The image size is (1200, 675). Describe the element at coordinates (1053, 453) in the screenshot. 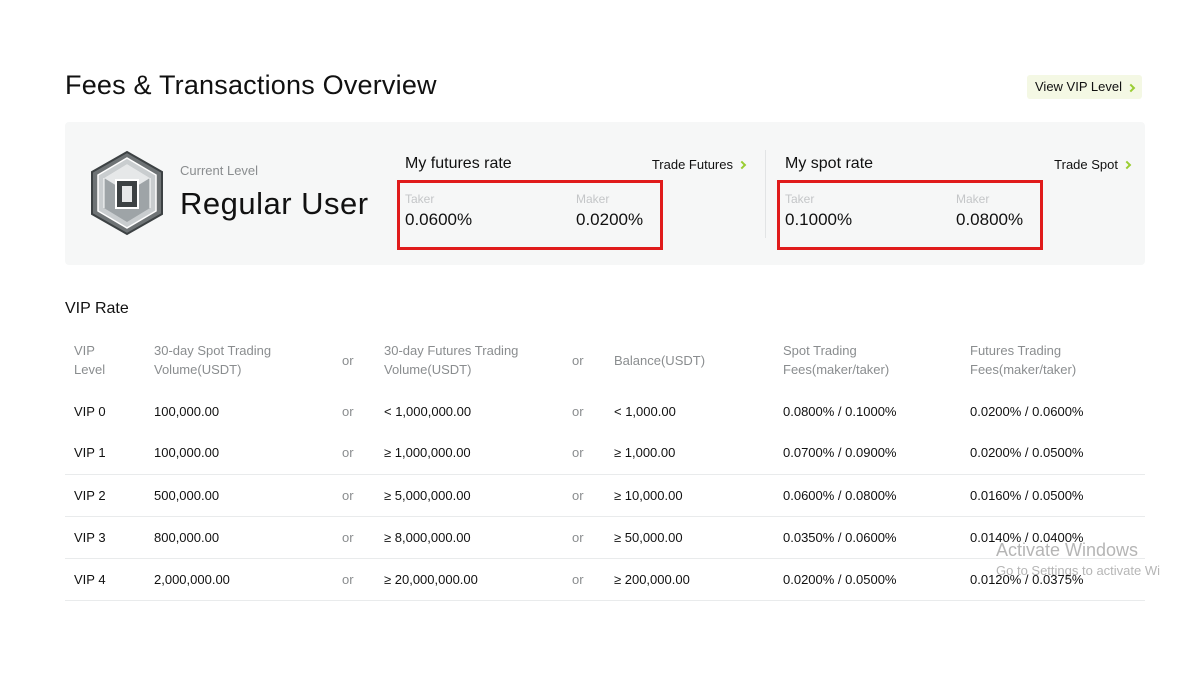

I see `cell-futures-fees: 0.0200% / 0.0500%` at that location.